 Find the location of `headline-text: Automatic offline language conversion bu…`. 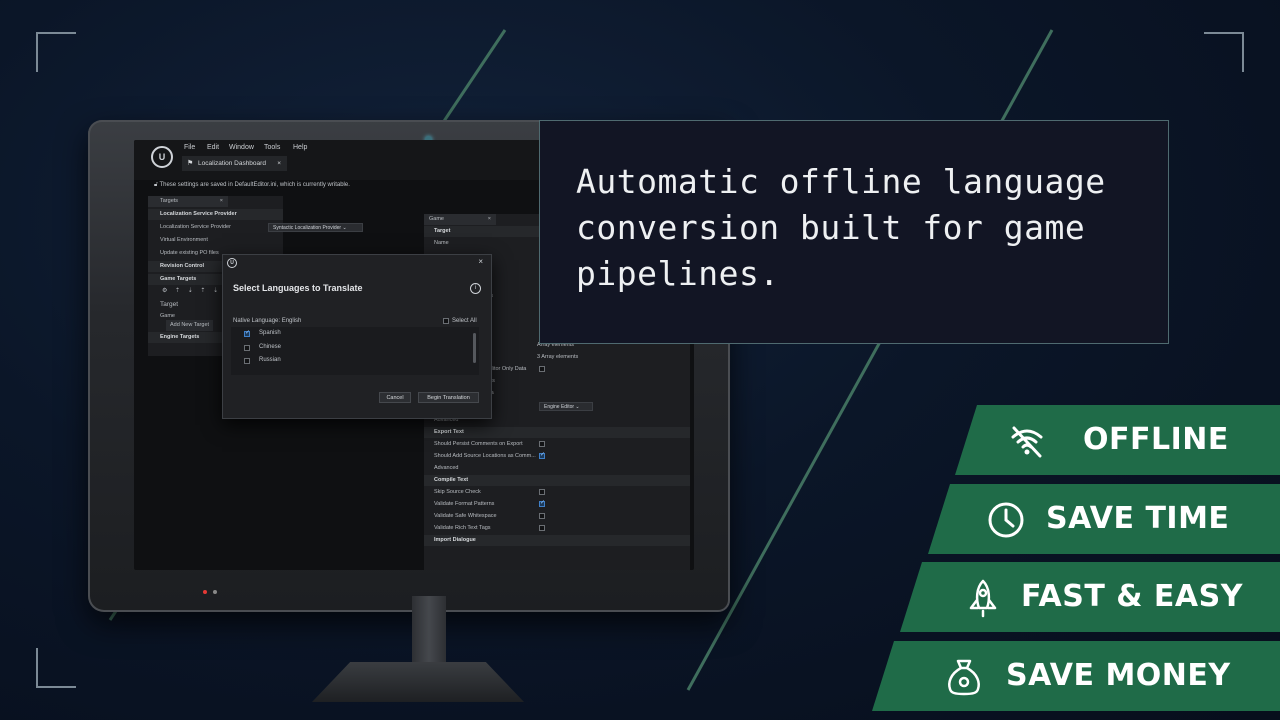

headline-text: Automatic offline language conversion bu… is located at coordinates (841, 227).